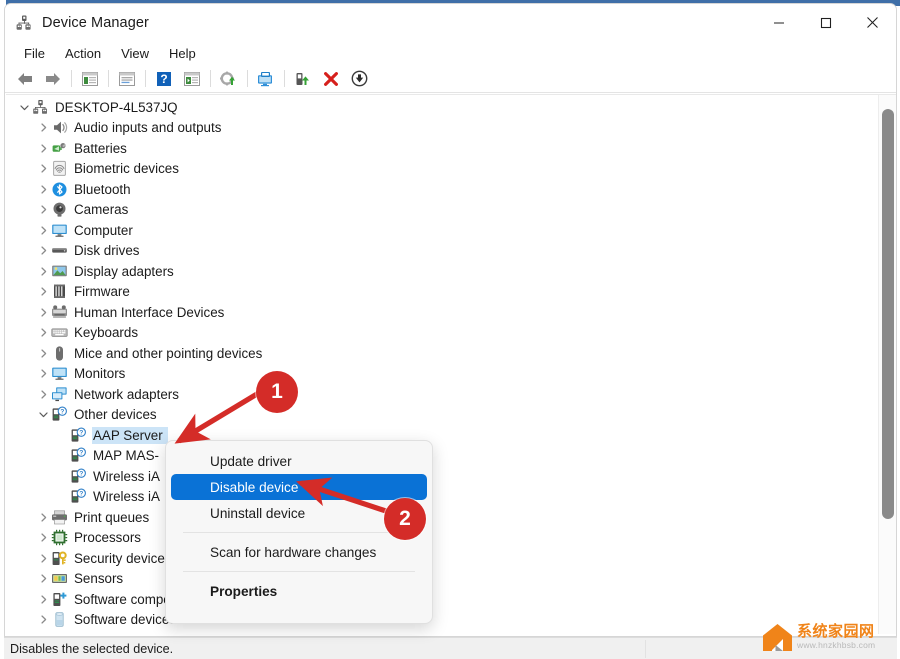 The height and width of the screenshot is (659, 900). What do you see at coordinates (59, 291) in the screenshot?
I see `firmware-chip-icon` at bounding box center [59, 291].